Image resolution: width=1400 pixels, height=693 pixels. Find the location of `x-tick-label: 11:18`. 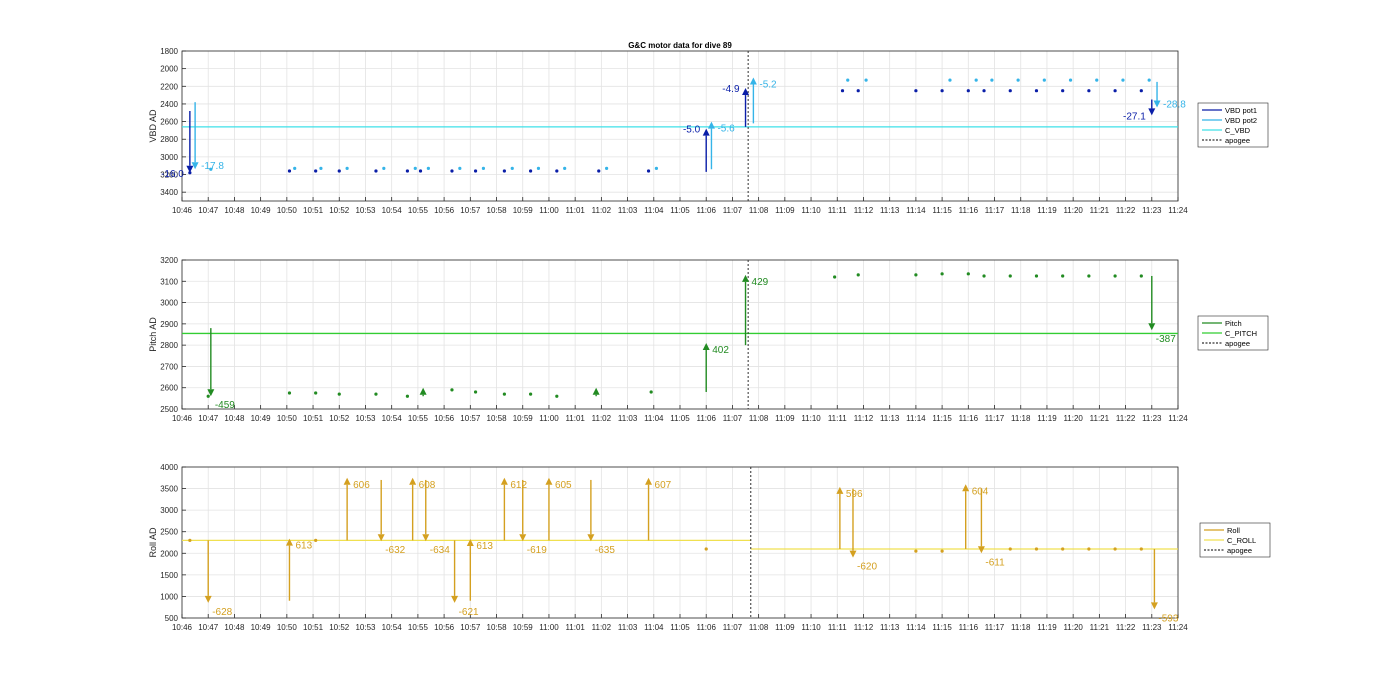

x-tick-label: 11:18 is located at coordinates (1021, 627).